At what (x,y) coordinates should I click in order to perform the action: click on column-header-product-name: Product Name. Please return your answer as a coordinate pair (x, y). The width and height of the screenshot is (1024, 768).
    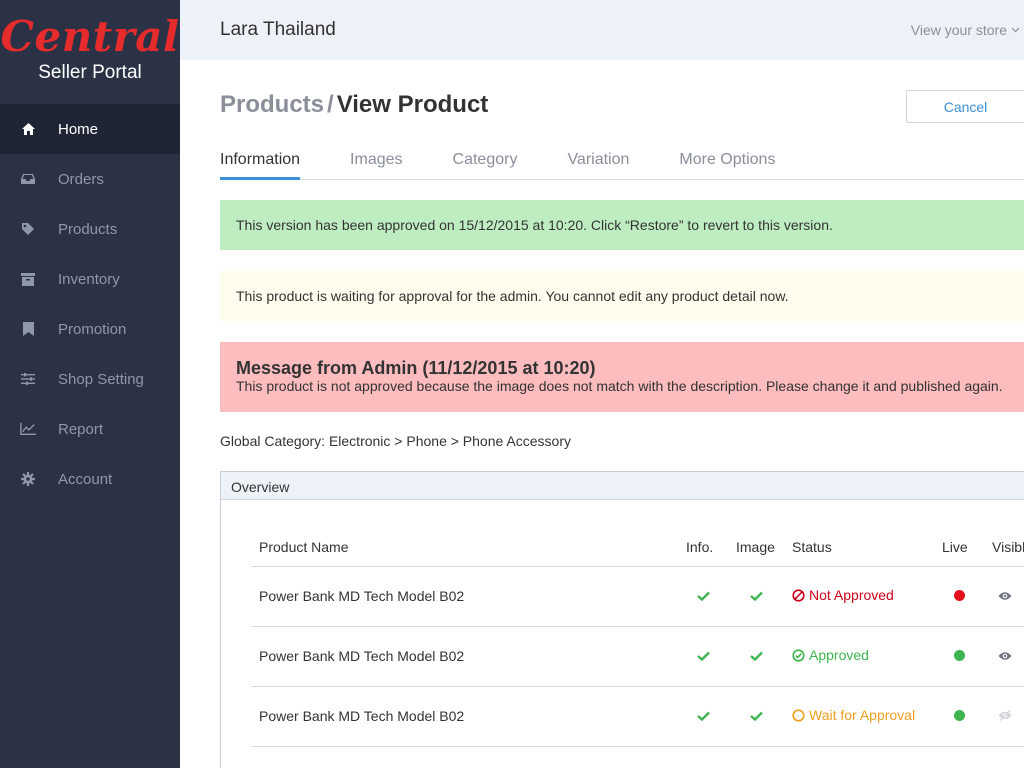
    Looking at the image, I should click on (464, 547).